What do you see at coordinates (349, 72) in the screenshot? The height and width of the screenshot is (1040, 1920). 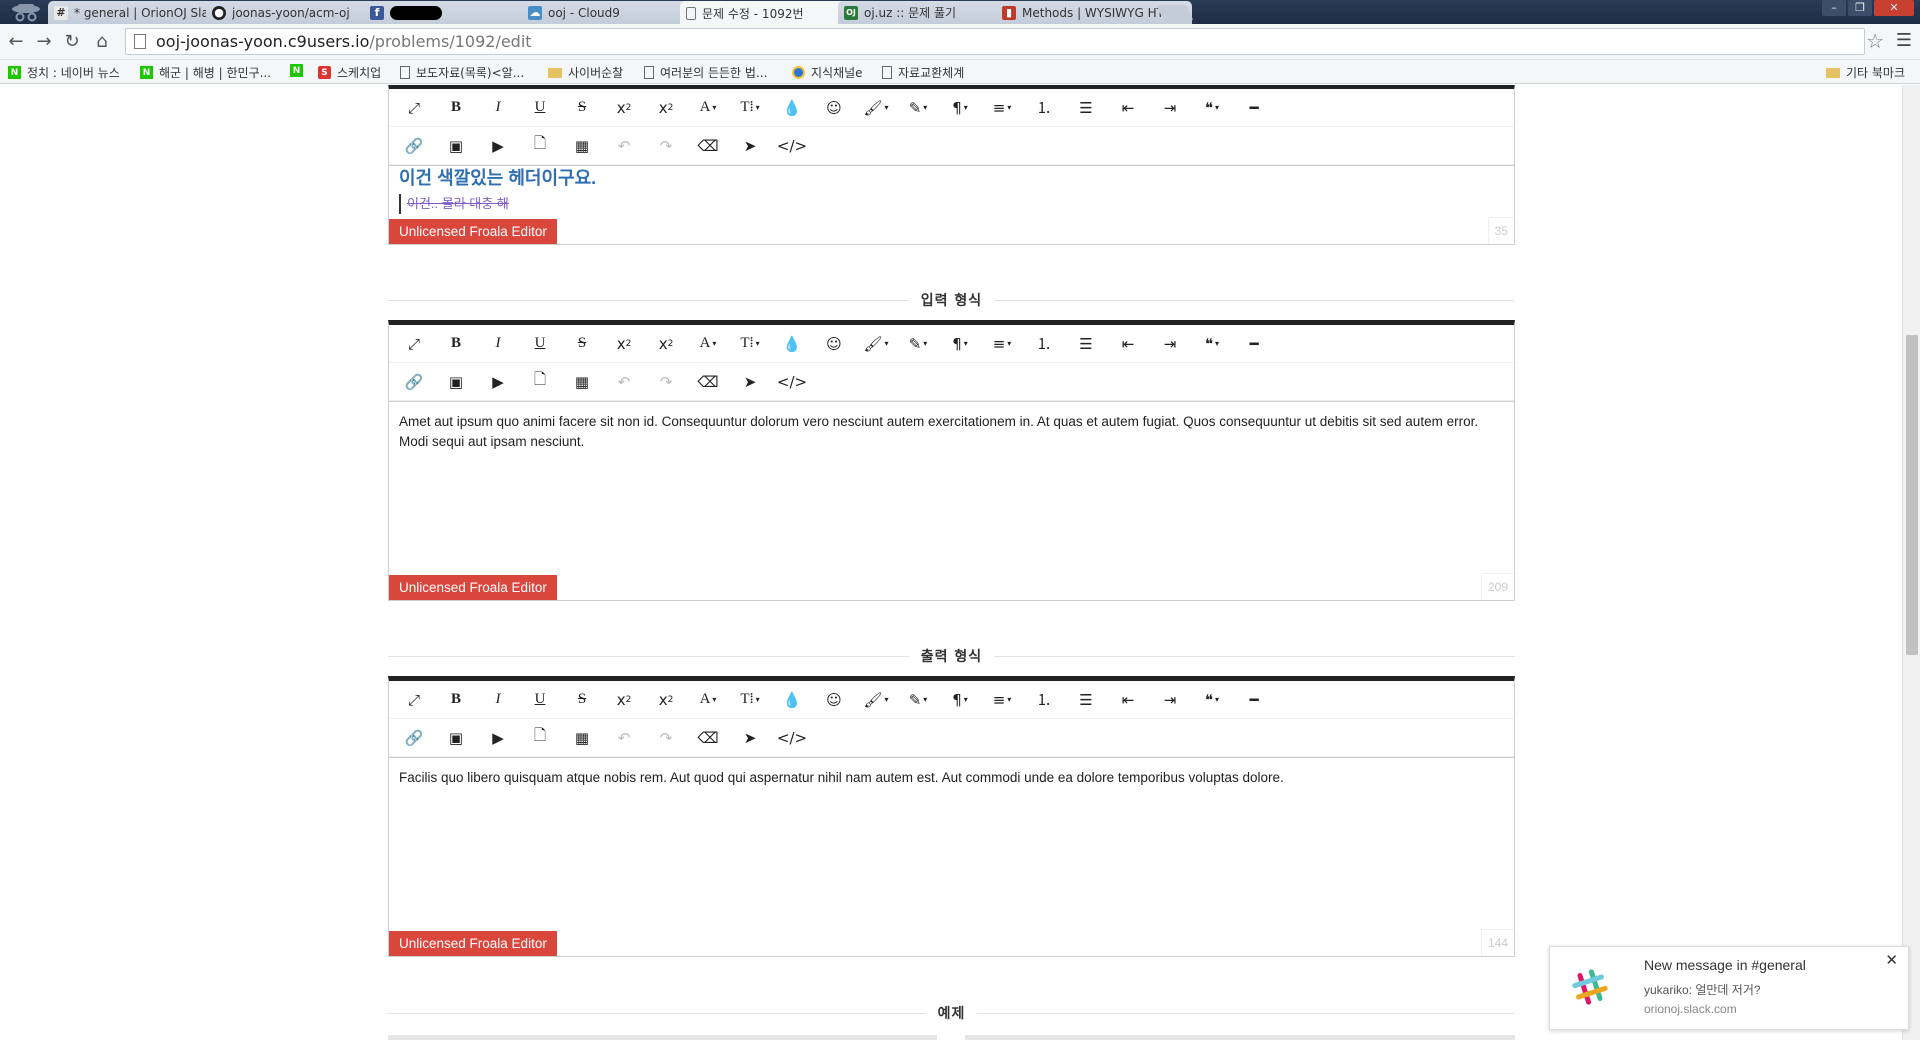 I see `bookmark-item: S 스케치업` at bounding box center [349, 72].